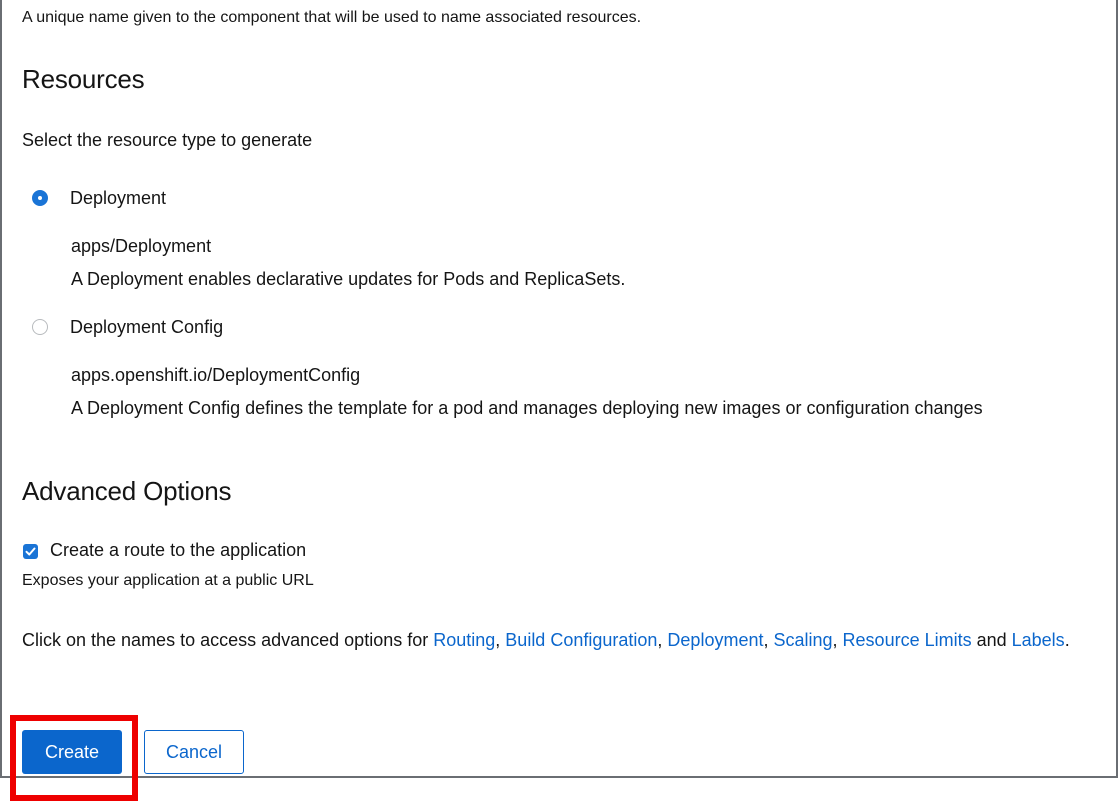 The image size is (1120, 802). I want to click on create-route-checkbox, so click(30, 551).